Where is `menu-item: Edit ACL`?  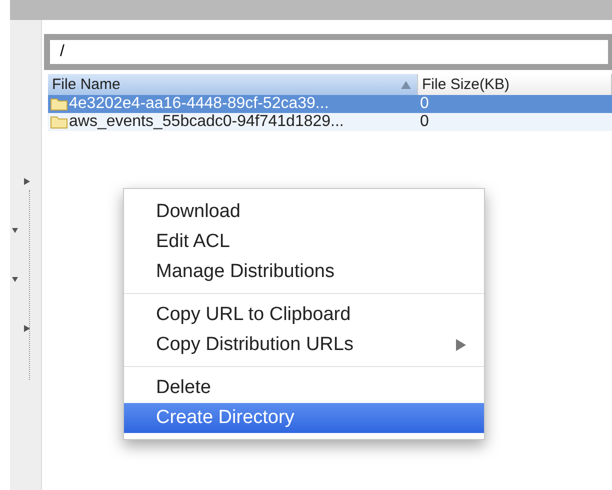 menu-item: Edit ACL is located at coordinates (304, 242).